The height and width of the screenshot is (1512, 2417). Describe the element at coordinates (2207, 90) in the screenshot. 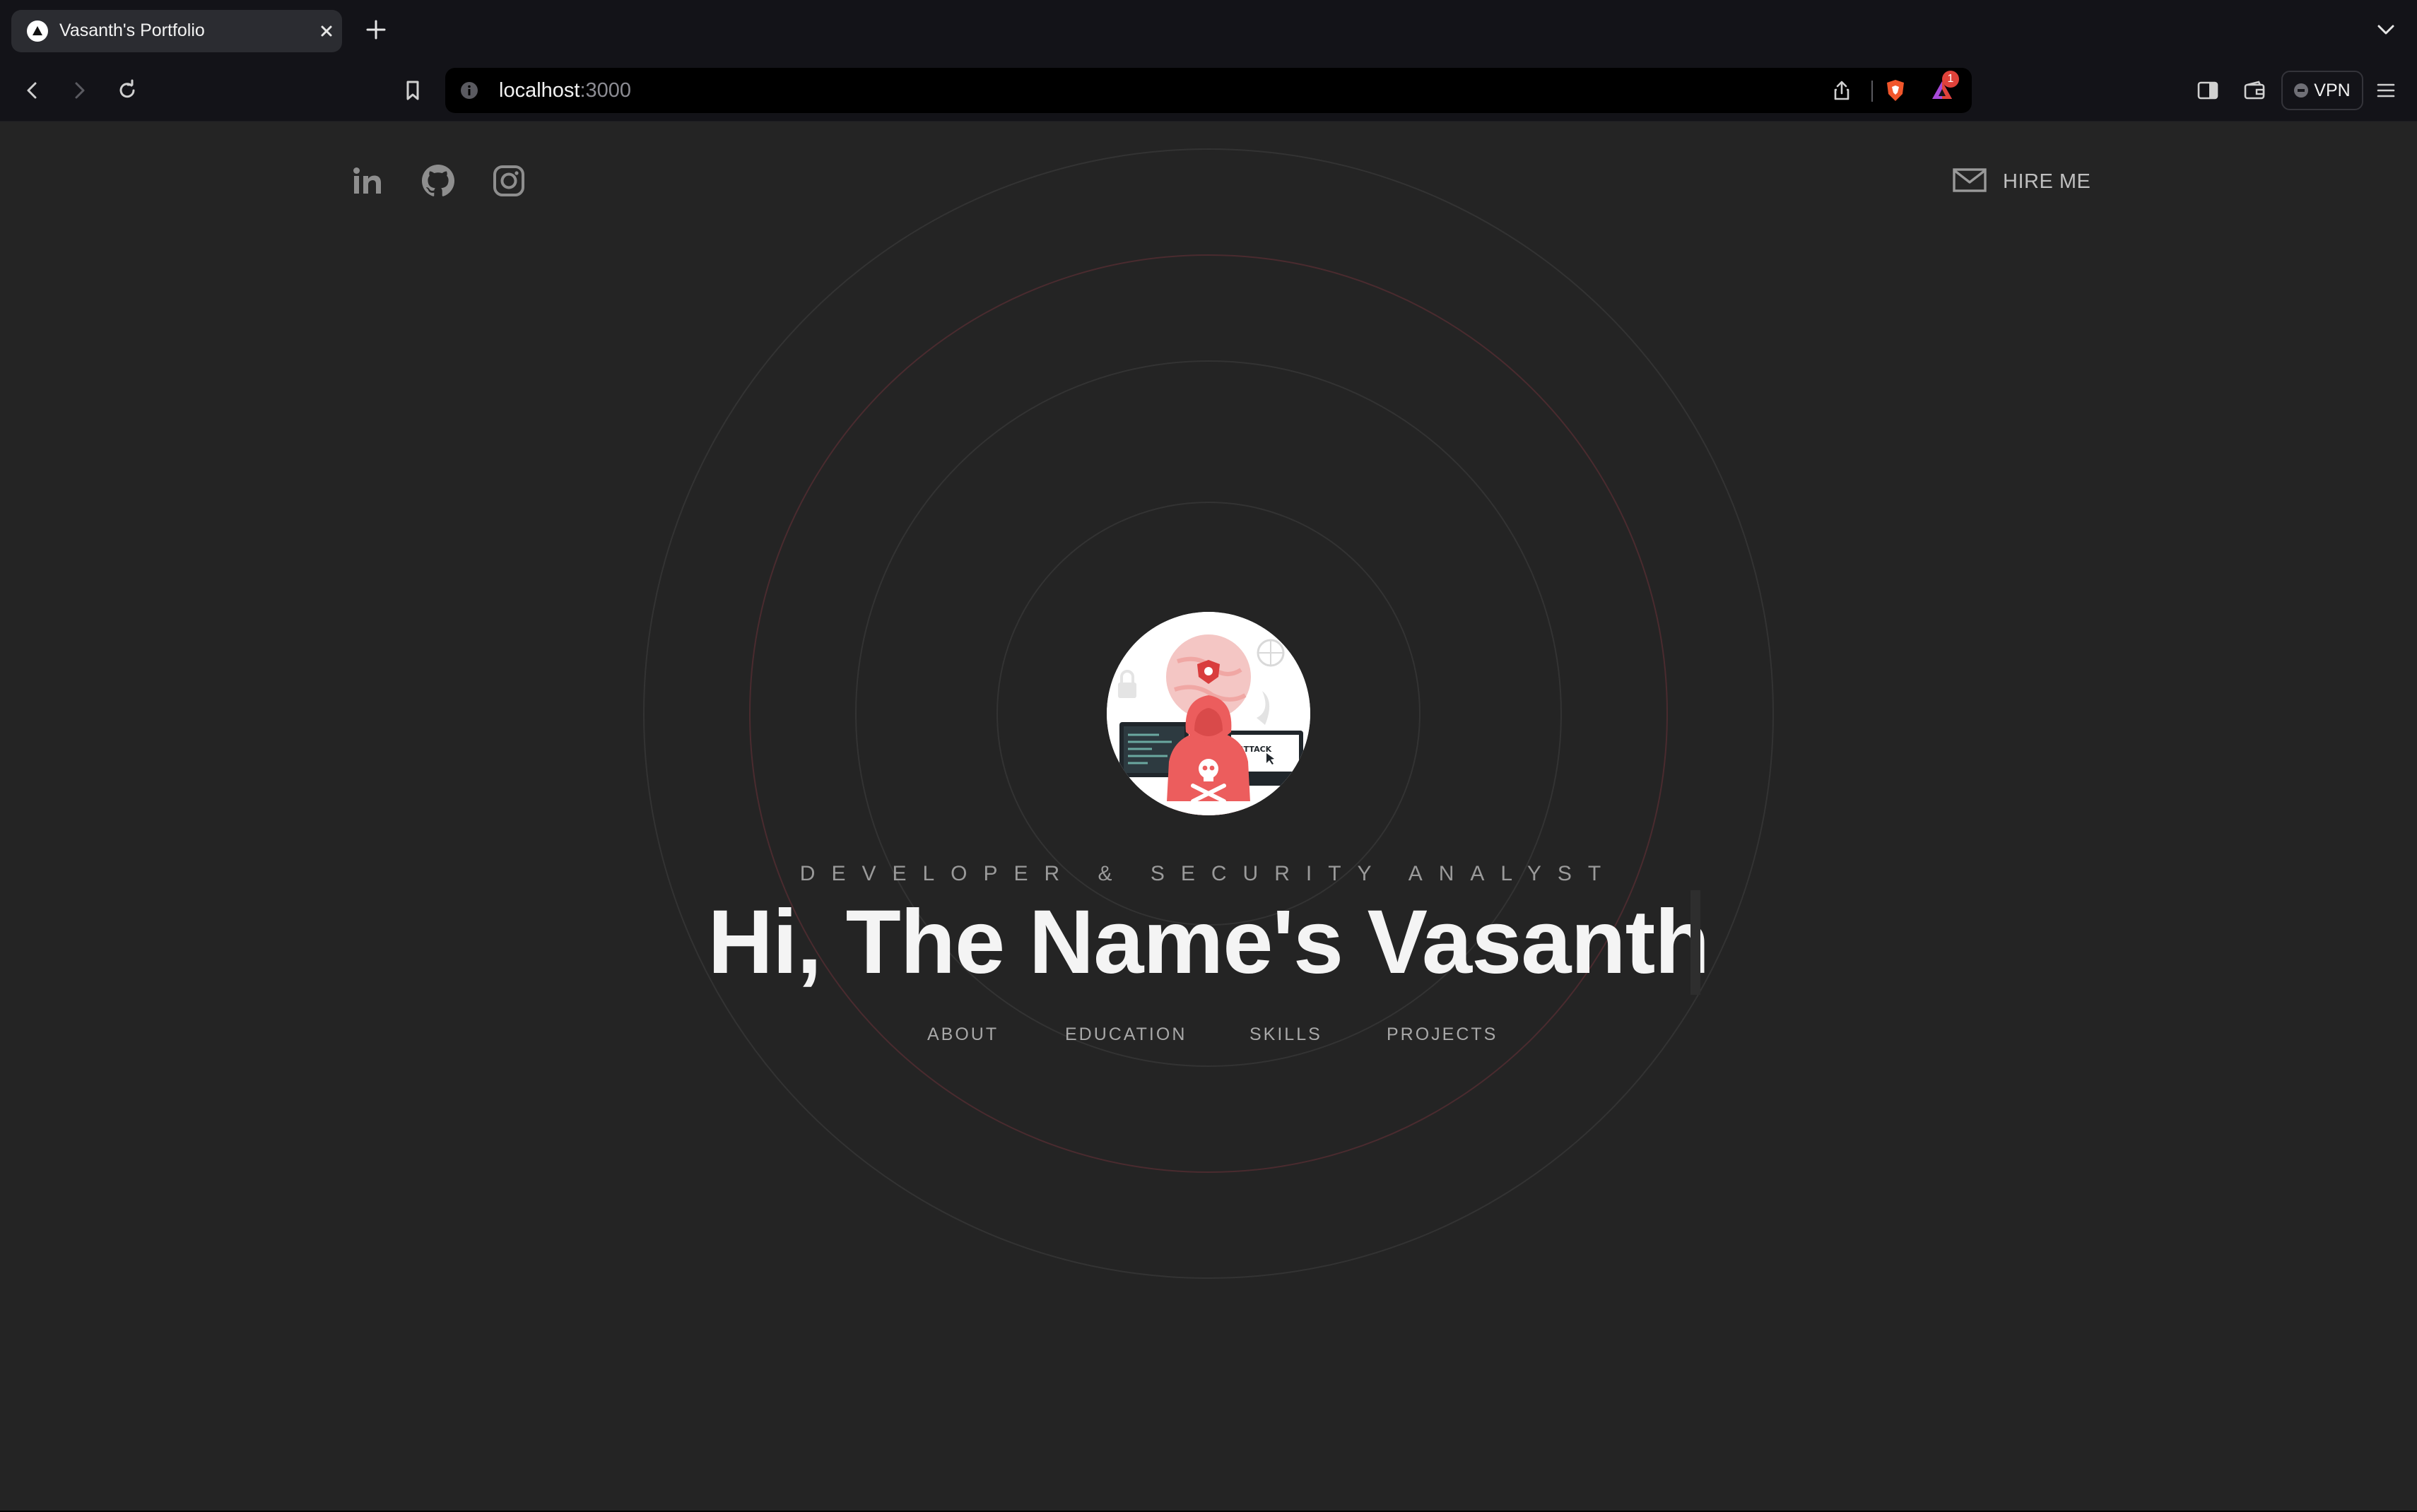

I see `sidebar-icon` at that location.